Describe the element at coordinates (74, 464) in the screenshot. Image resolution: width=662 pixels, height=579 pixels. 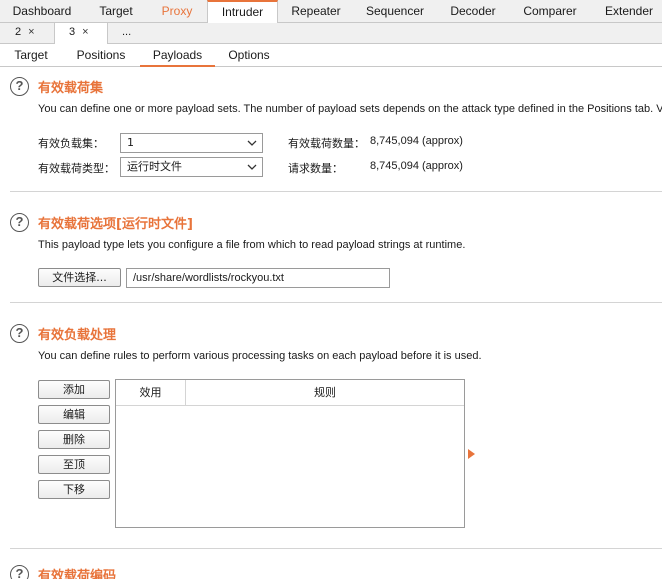
I see `move-up-button: 至顶` at that location.